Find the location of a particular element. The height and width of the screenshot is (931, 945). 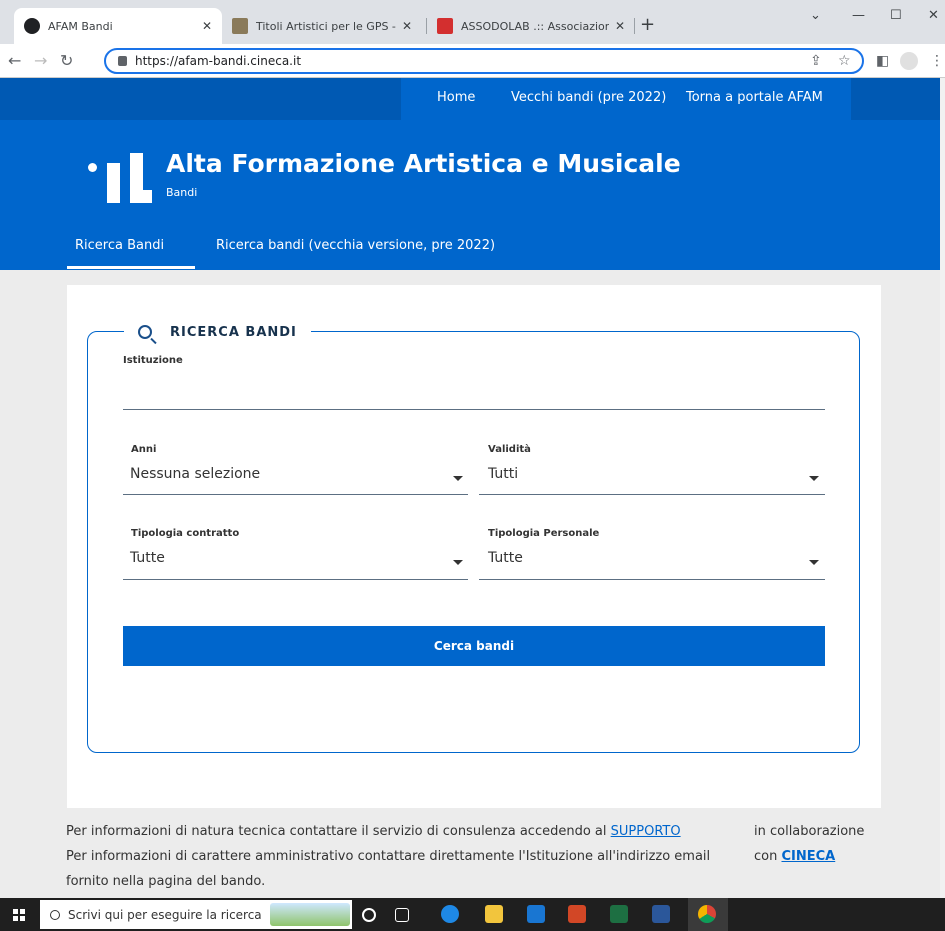

windows-start-icon is located at coordinates (19, 915).